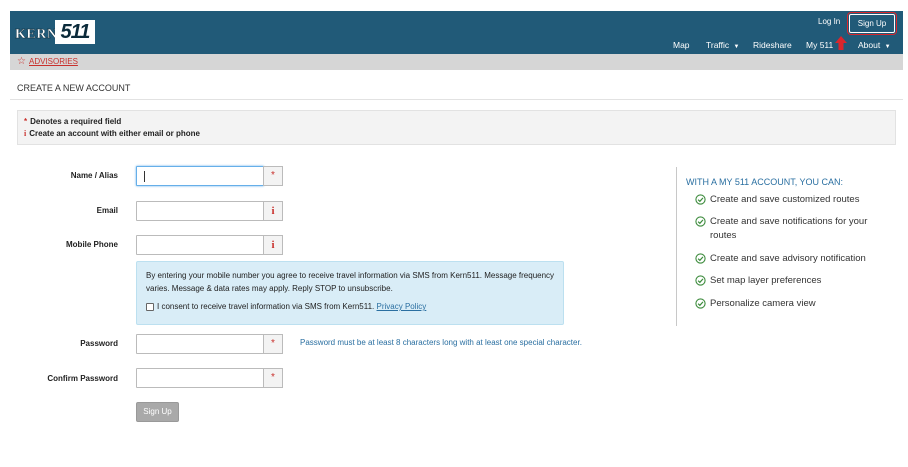  I want to click on nav-map: Map, so click(681, 45).